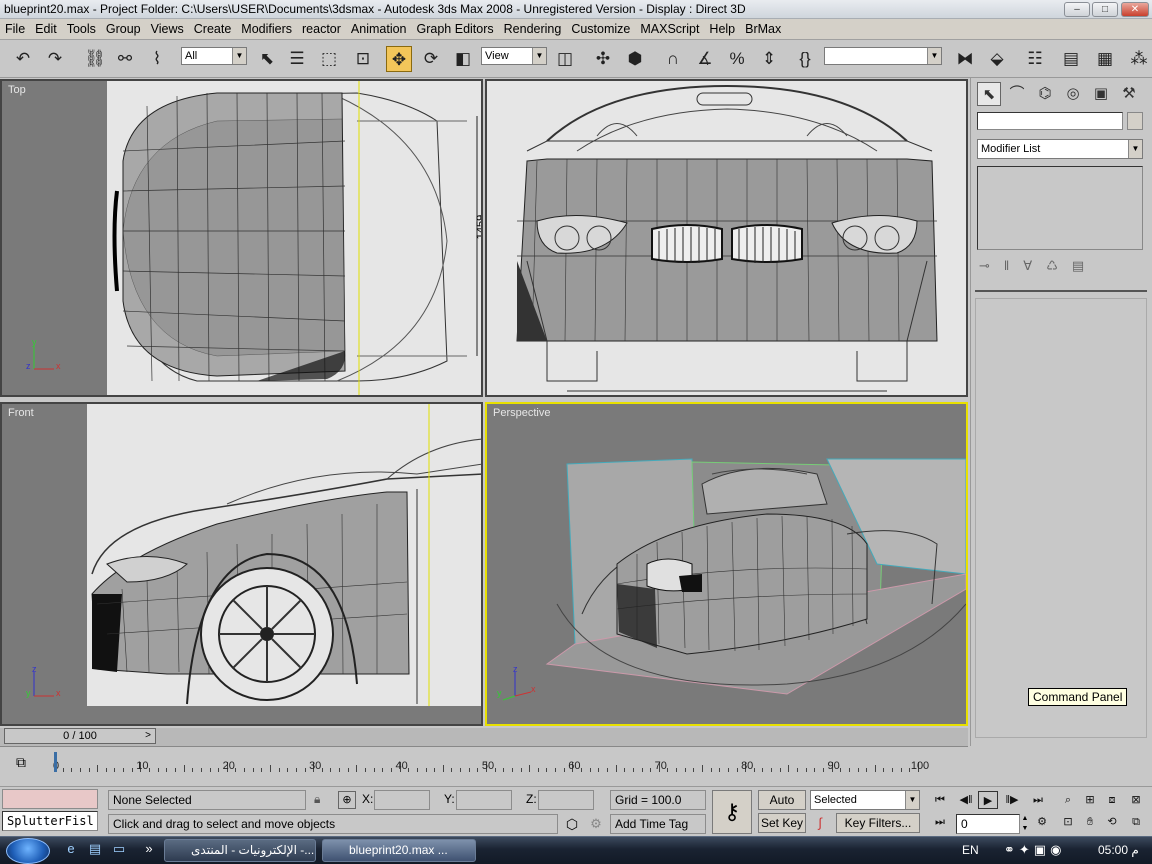 The height and width of the screenshot is (864, 1152). What do you see at coordinates (989, 94) in the screenshot?
I see `create-tab-icon: ⬉` at bounding box center [989, 94].